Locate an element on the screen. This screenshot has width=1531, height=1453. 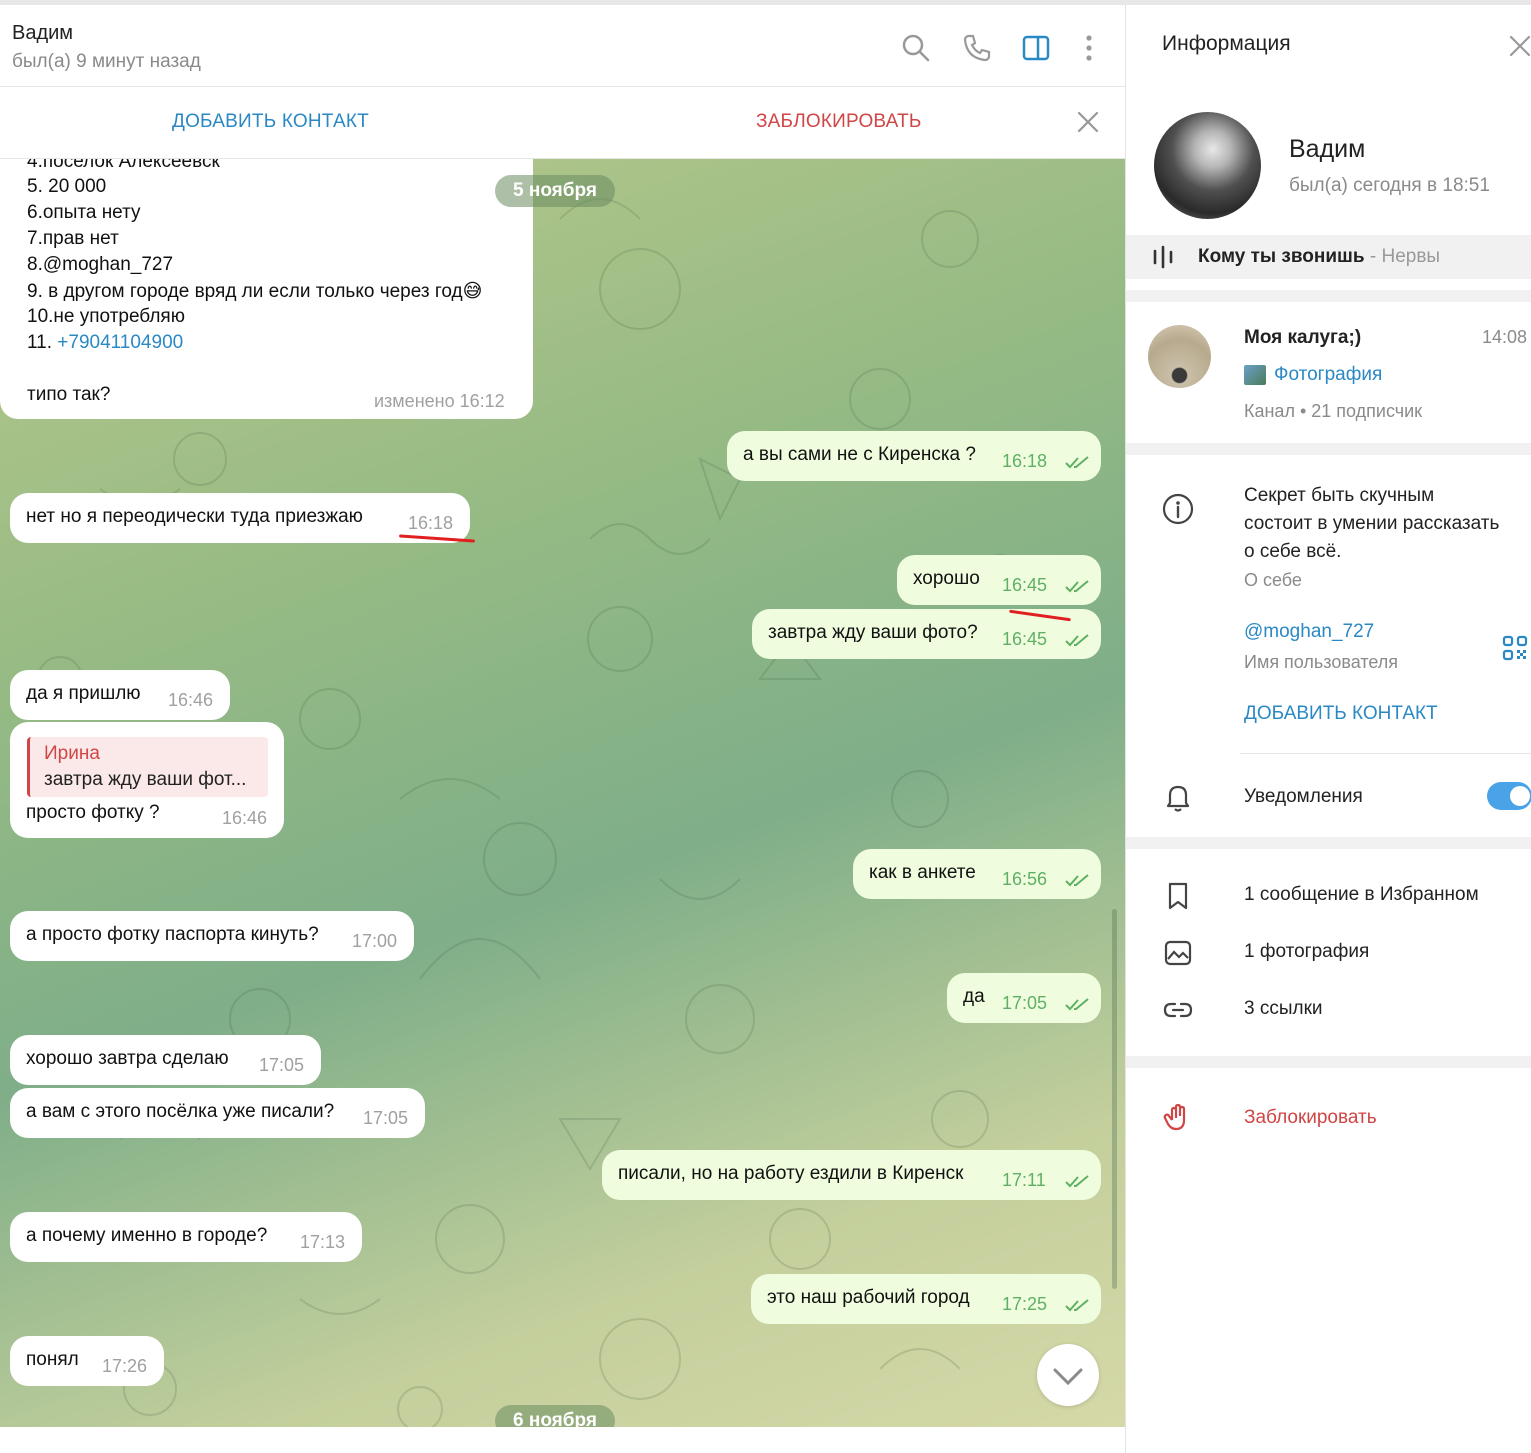
message-line: 8.@moghan_727 is located at coordinates (100, 264).